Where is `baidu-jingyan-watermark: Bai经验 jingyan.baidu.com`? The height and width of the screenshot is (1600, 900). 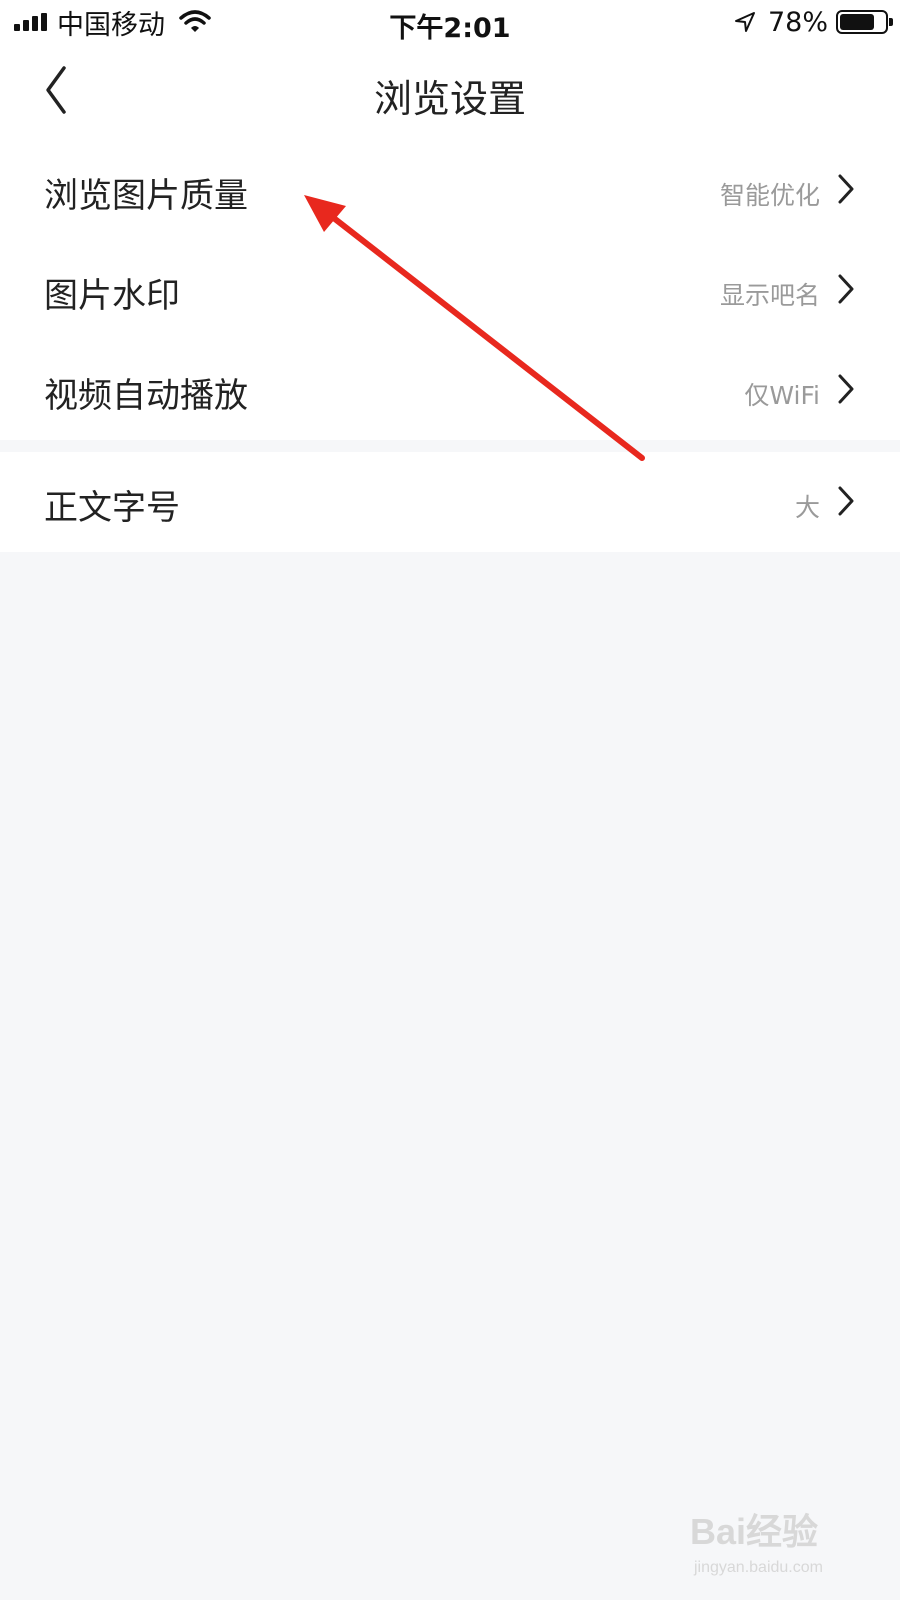 baidu-jingyan-watermark: Bai经验 jingyan.baidu.com is located at coordinates (756, 1543).